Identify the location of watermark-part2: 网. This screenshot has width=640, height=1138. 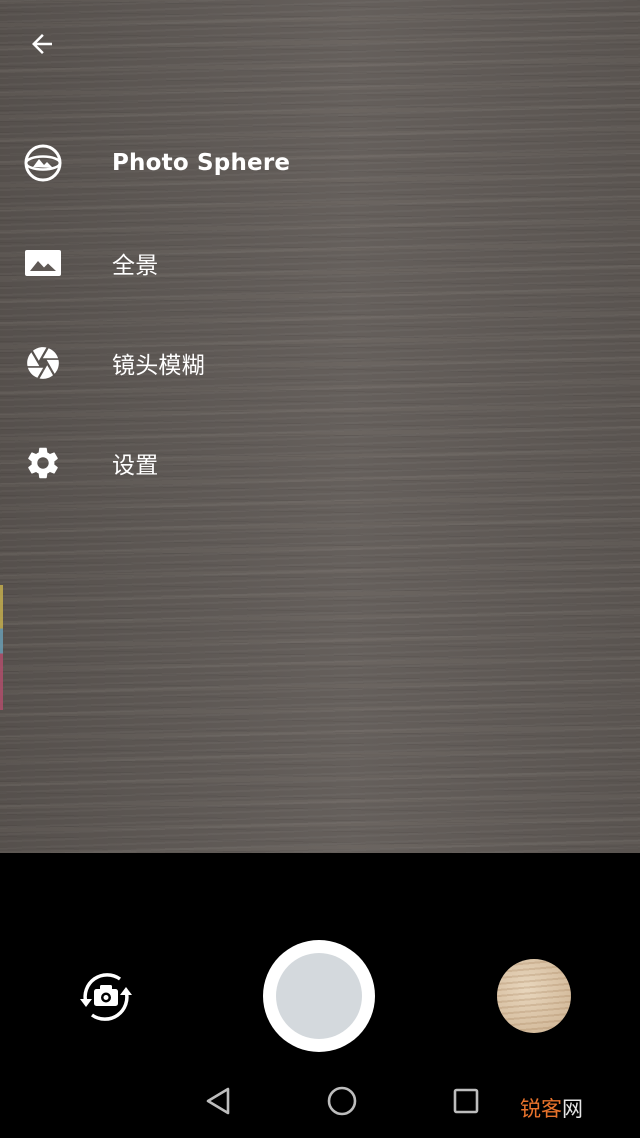
(572, 1109).